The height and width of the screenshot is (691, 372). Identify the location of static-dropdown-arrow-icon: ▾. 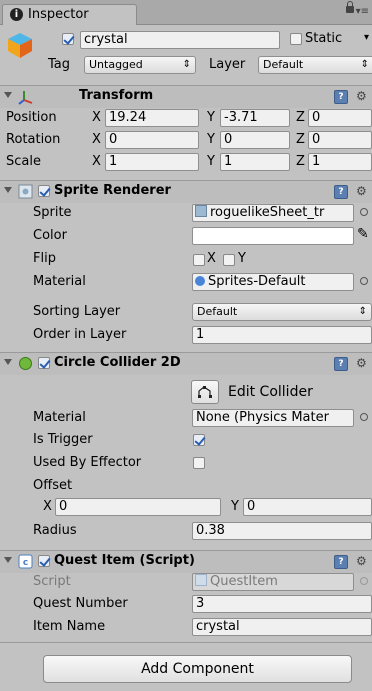
(366, 37).